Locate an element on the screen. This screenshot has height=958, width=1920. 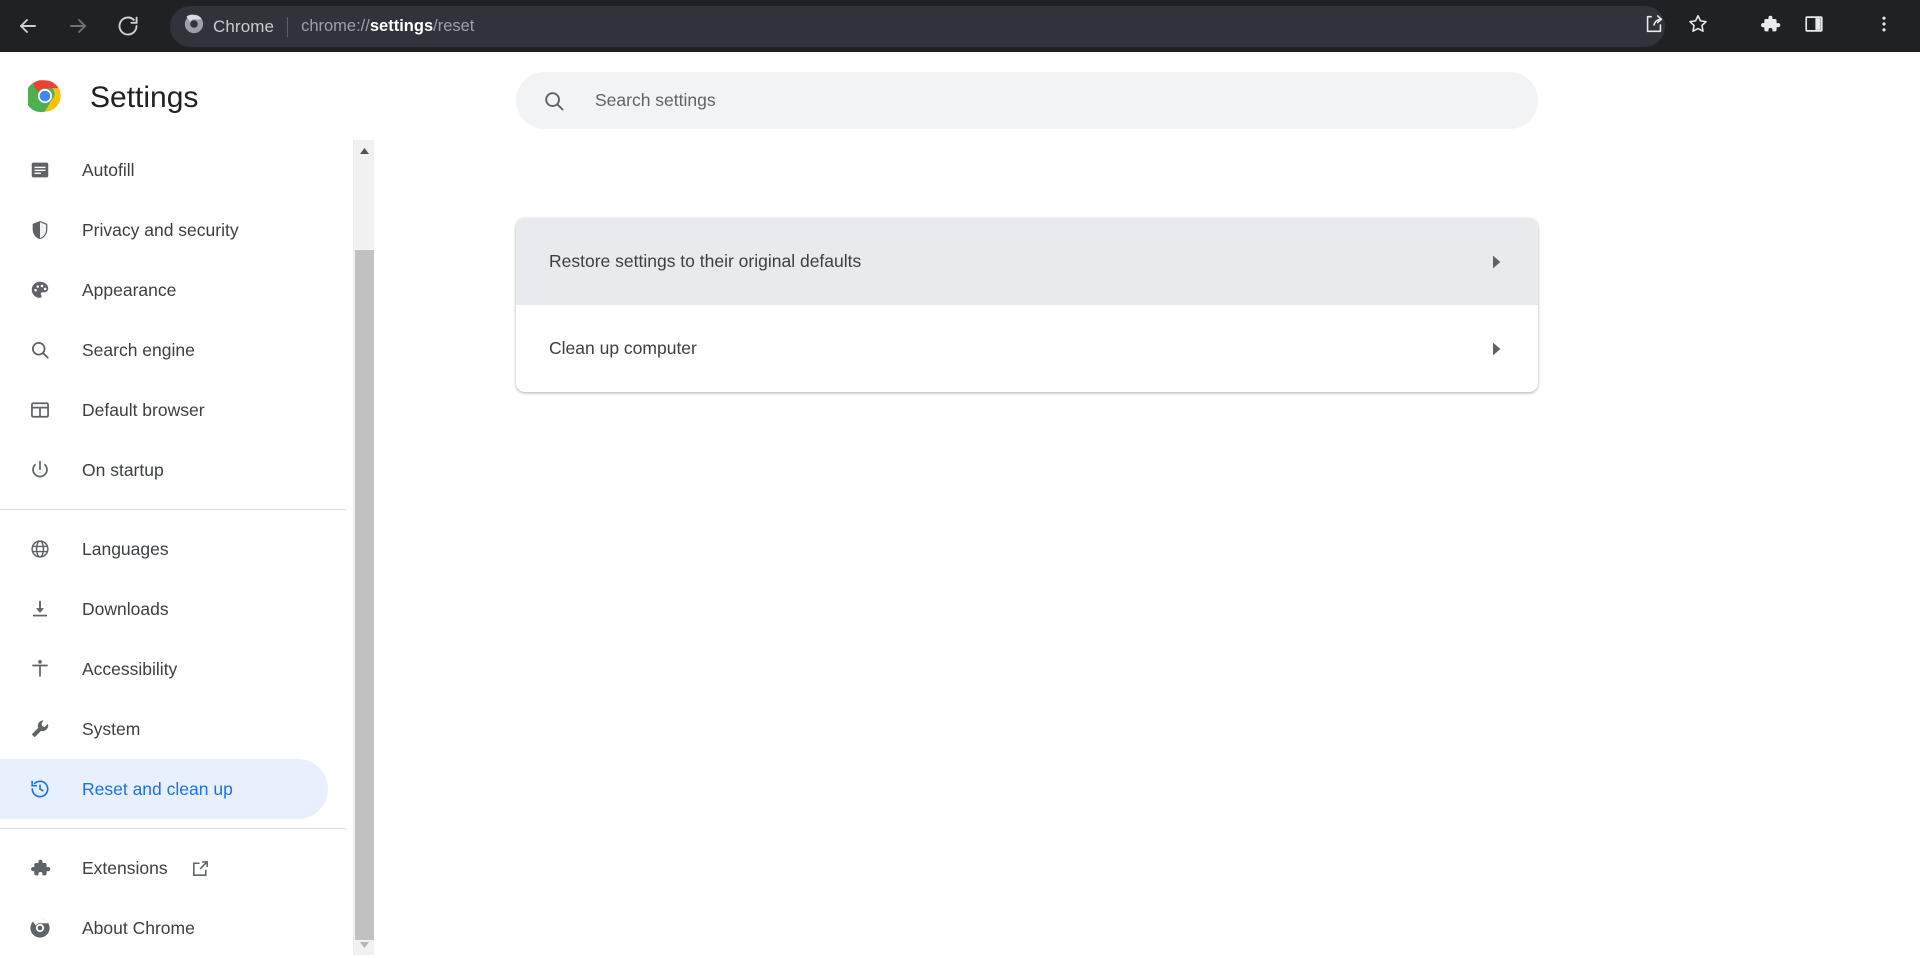
sidebar-item-languages: Languages is located at coordinates (164, 549).